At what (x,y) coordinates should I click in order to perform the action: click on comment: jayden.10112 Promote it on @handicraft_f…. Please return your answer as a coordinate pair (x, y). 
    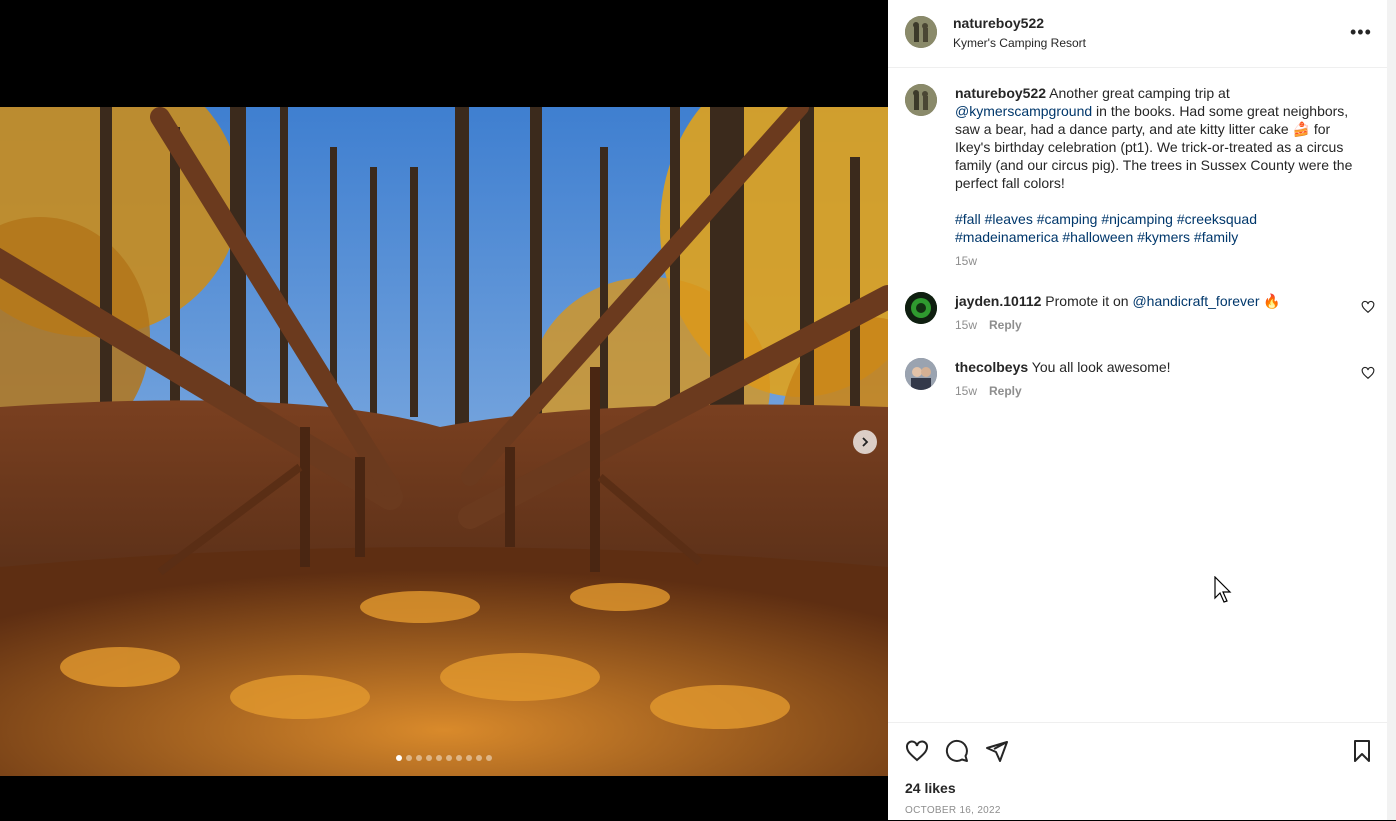
    Looking at the image, I should click on (1145, 313).